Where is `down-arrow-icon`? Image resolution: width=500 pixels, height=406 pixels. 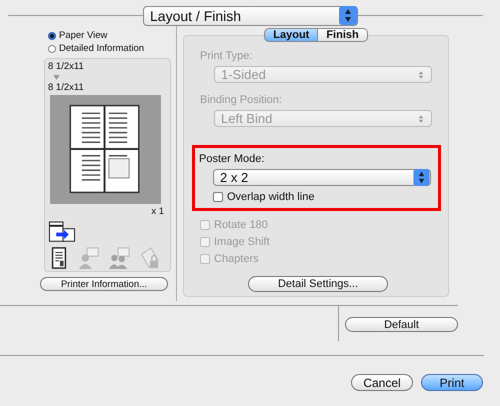 down-arrow-icon is located at coordinates (56, 77).